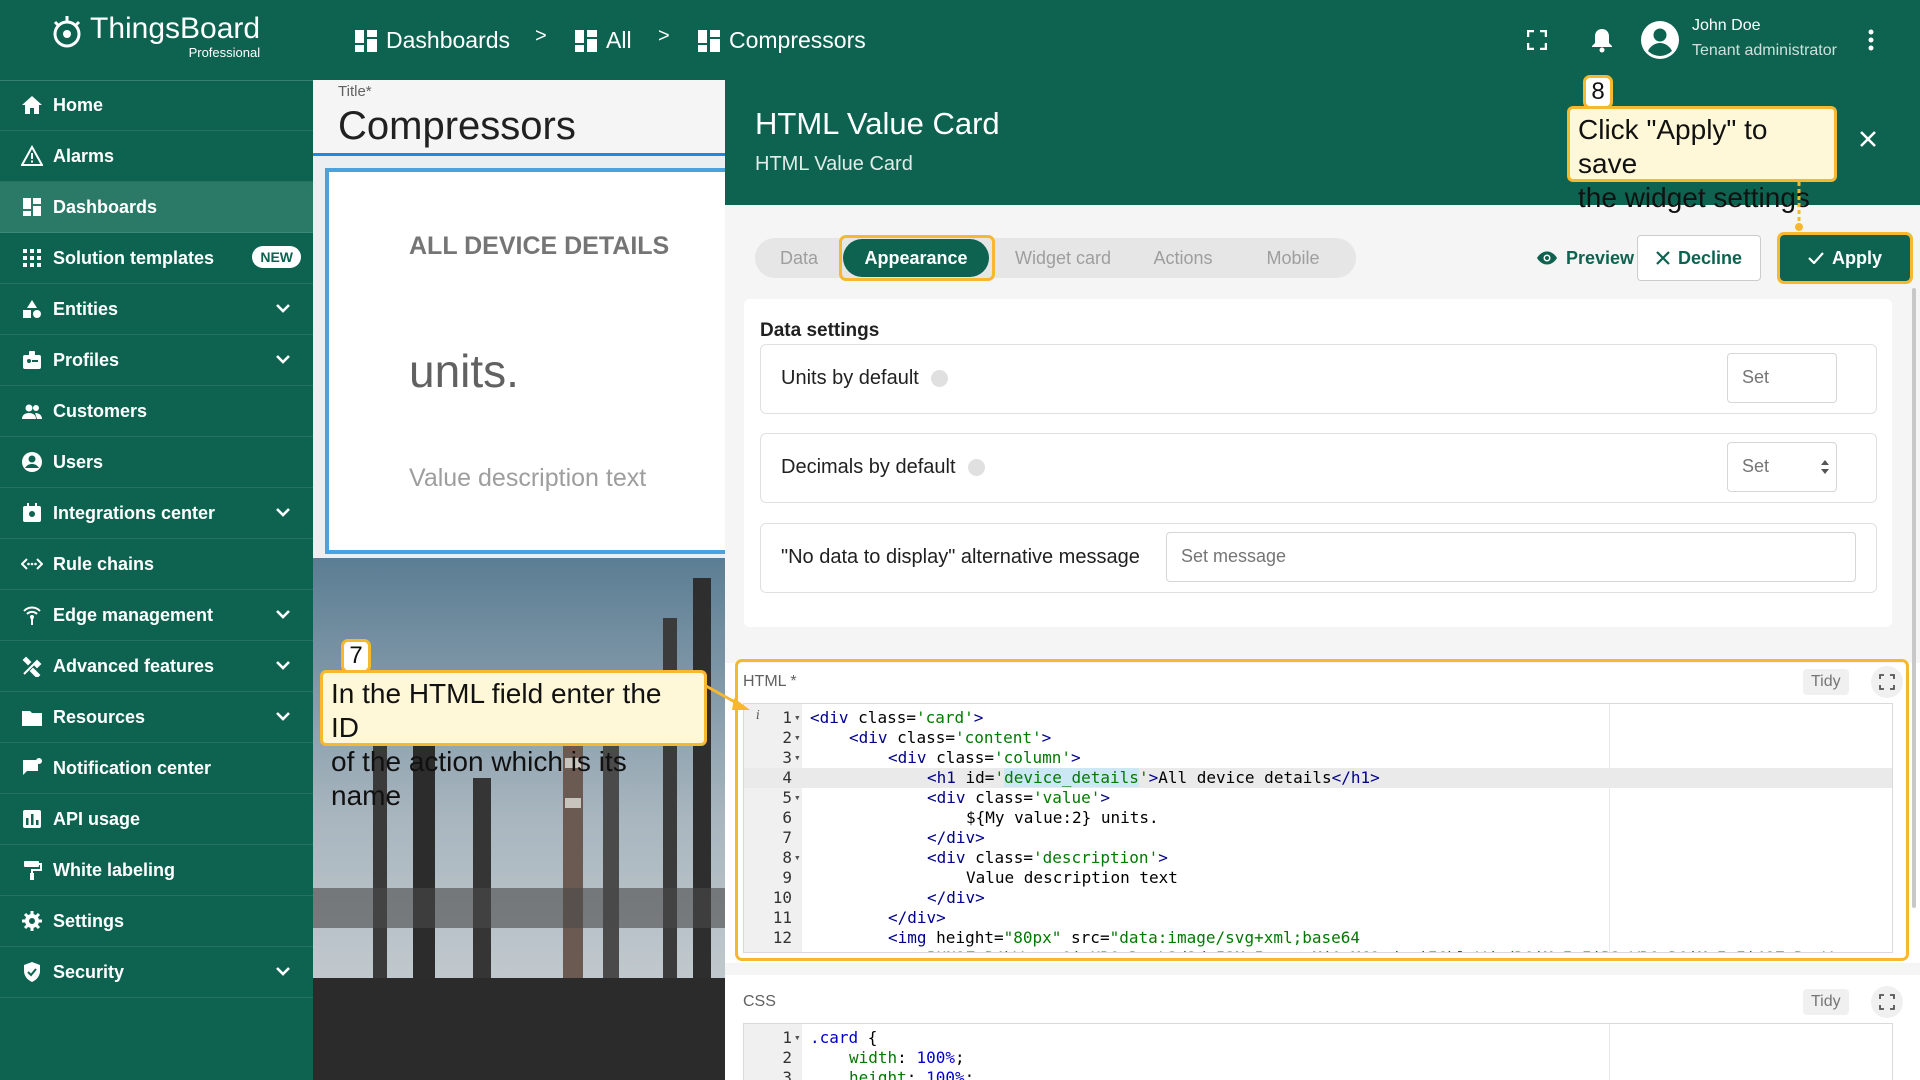 The width and height of the screenshot is (1920, 1080). What do you see at coordinates (156, 870) in the screenshot?
I see `sidebar-item-white-labeling: White labeling` at bounding box center [156, 870].